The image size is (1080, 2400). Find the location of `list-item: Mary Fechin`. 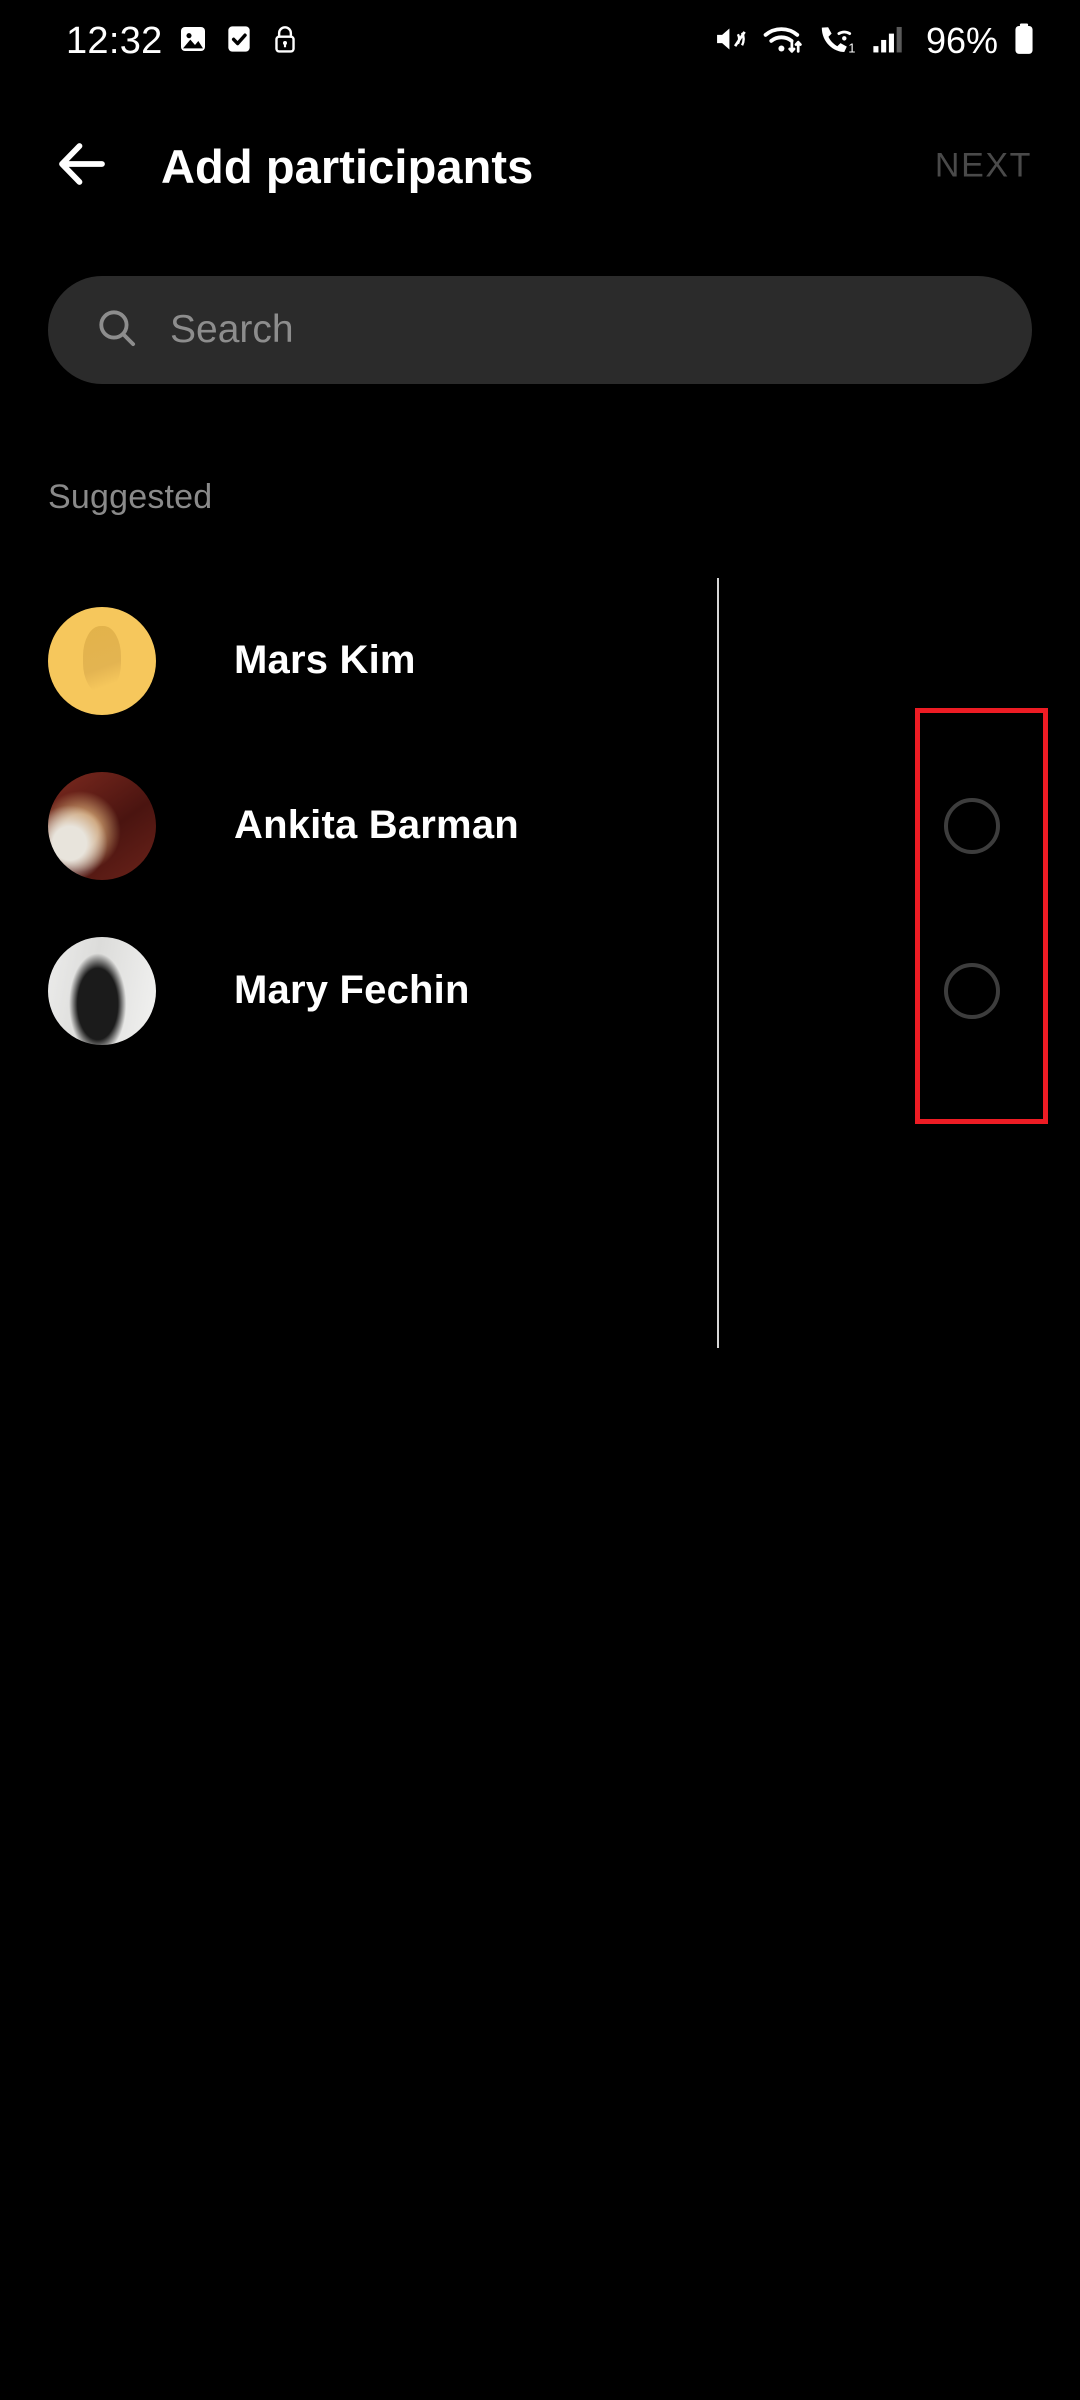

list-item: Mary Fechin is located at coordinates (540, 990).